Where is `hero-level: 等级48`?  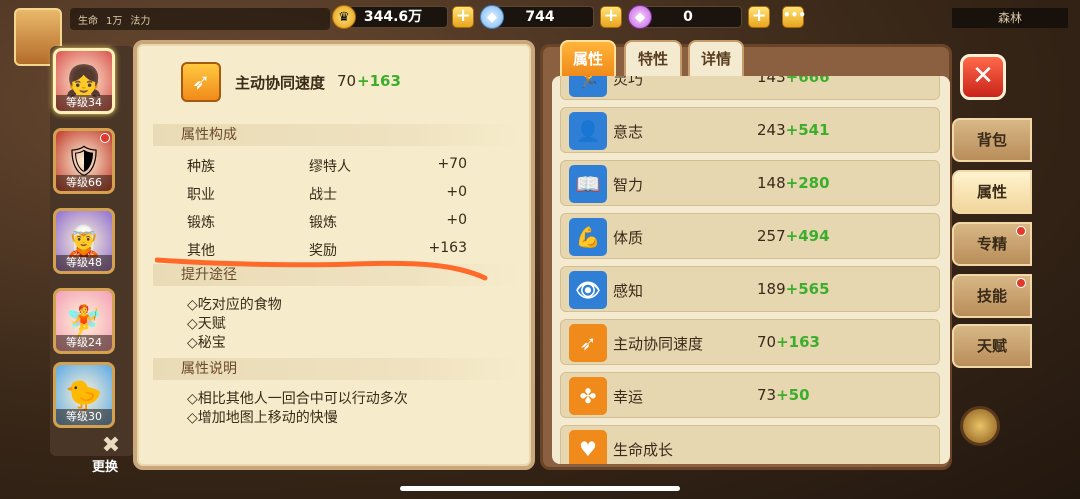
hero-level: 等级48 is located at coordinates (84, 263).